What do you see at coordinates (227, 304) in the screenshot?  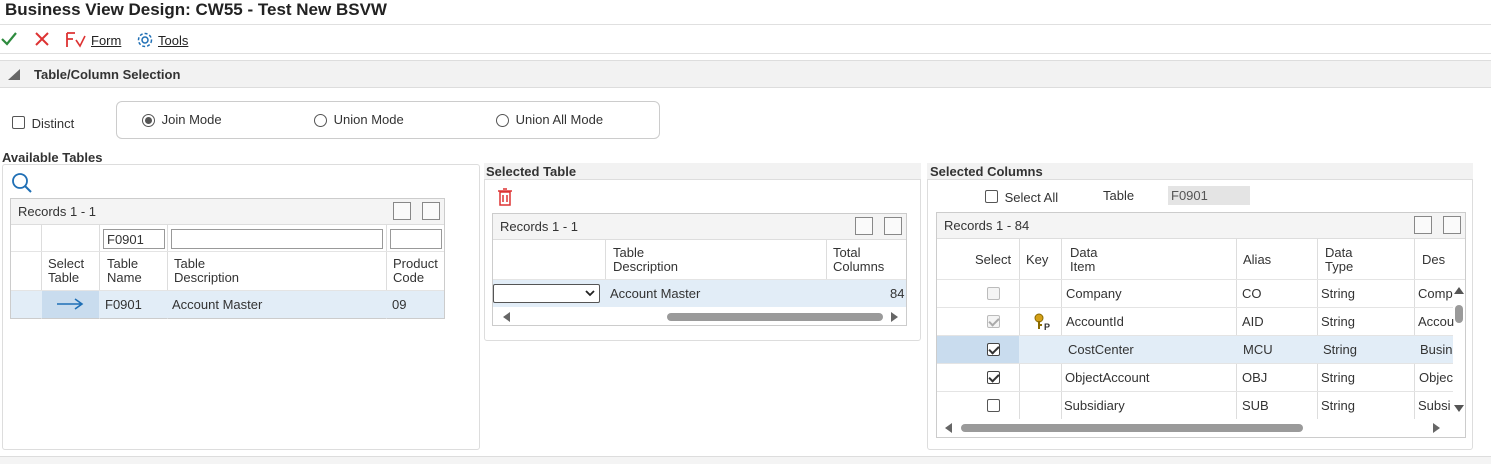 I see `table-row: F0901 Account Master 09` at bounding box center [227, 304].